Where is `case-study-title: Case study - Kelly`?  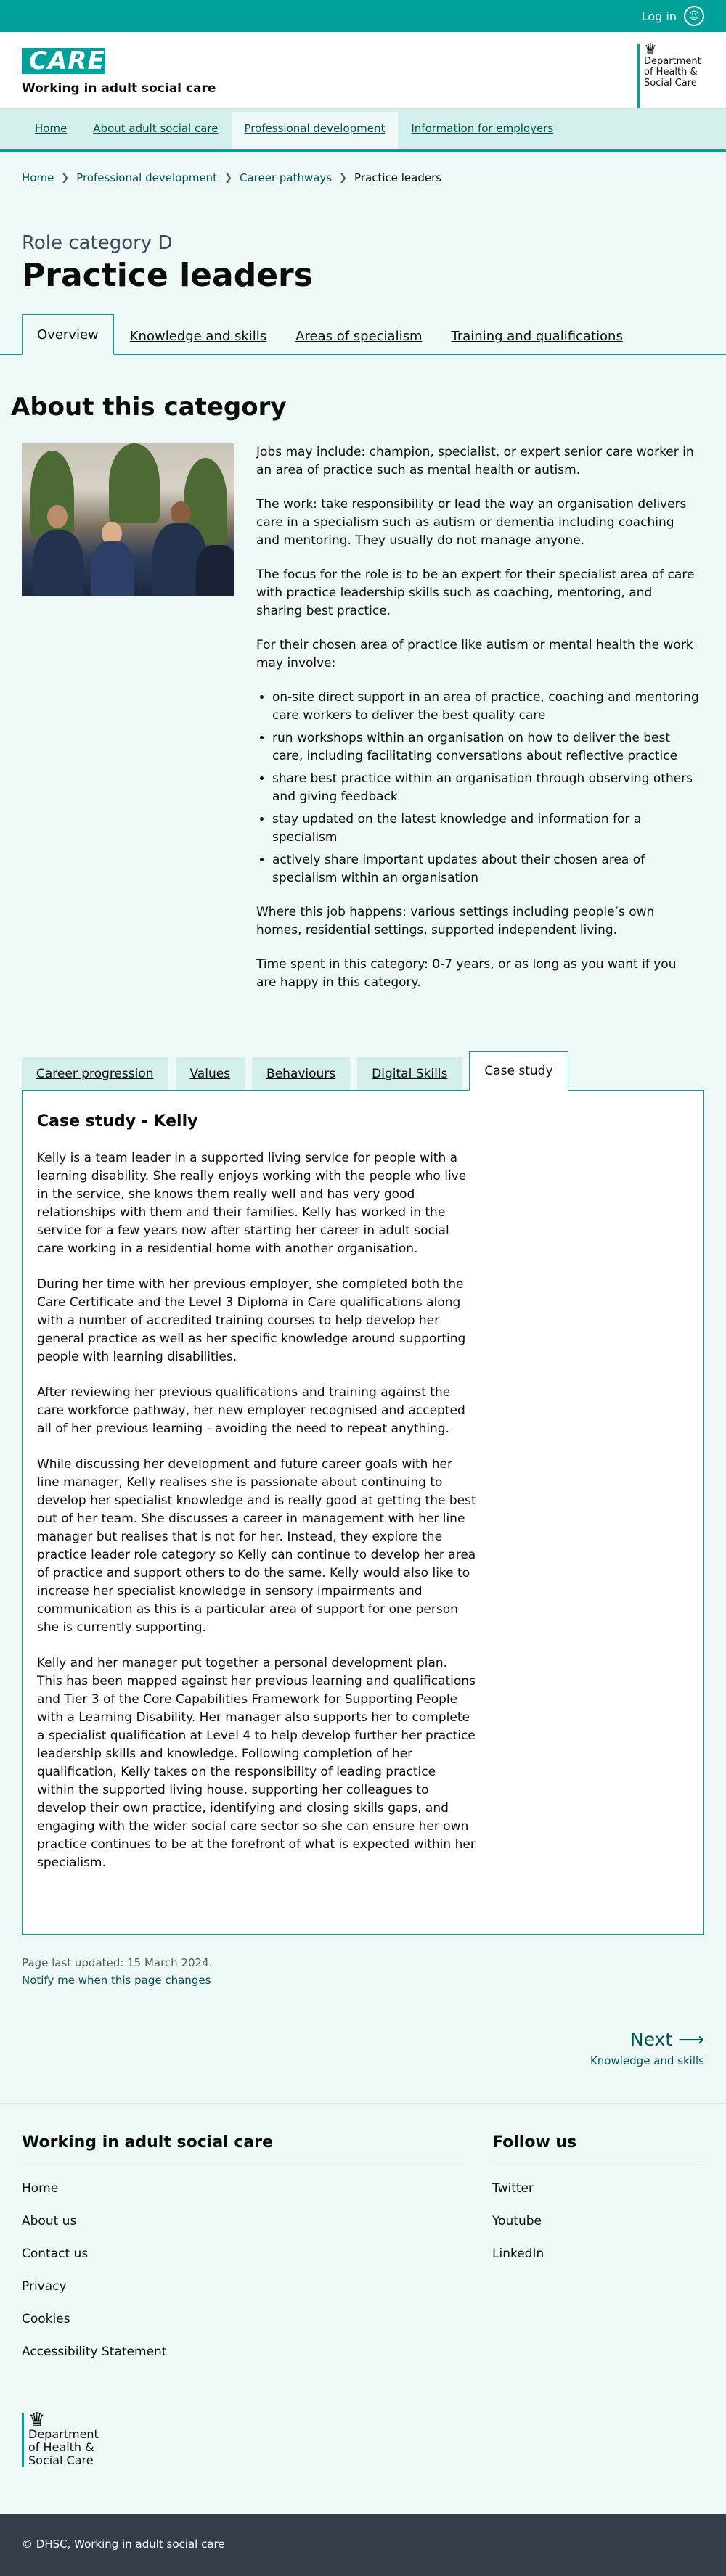 case-study-title: Case study - Kelly is located at coordinates (117, 1121).